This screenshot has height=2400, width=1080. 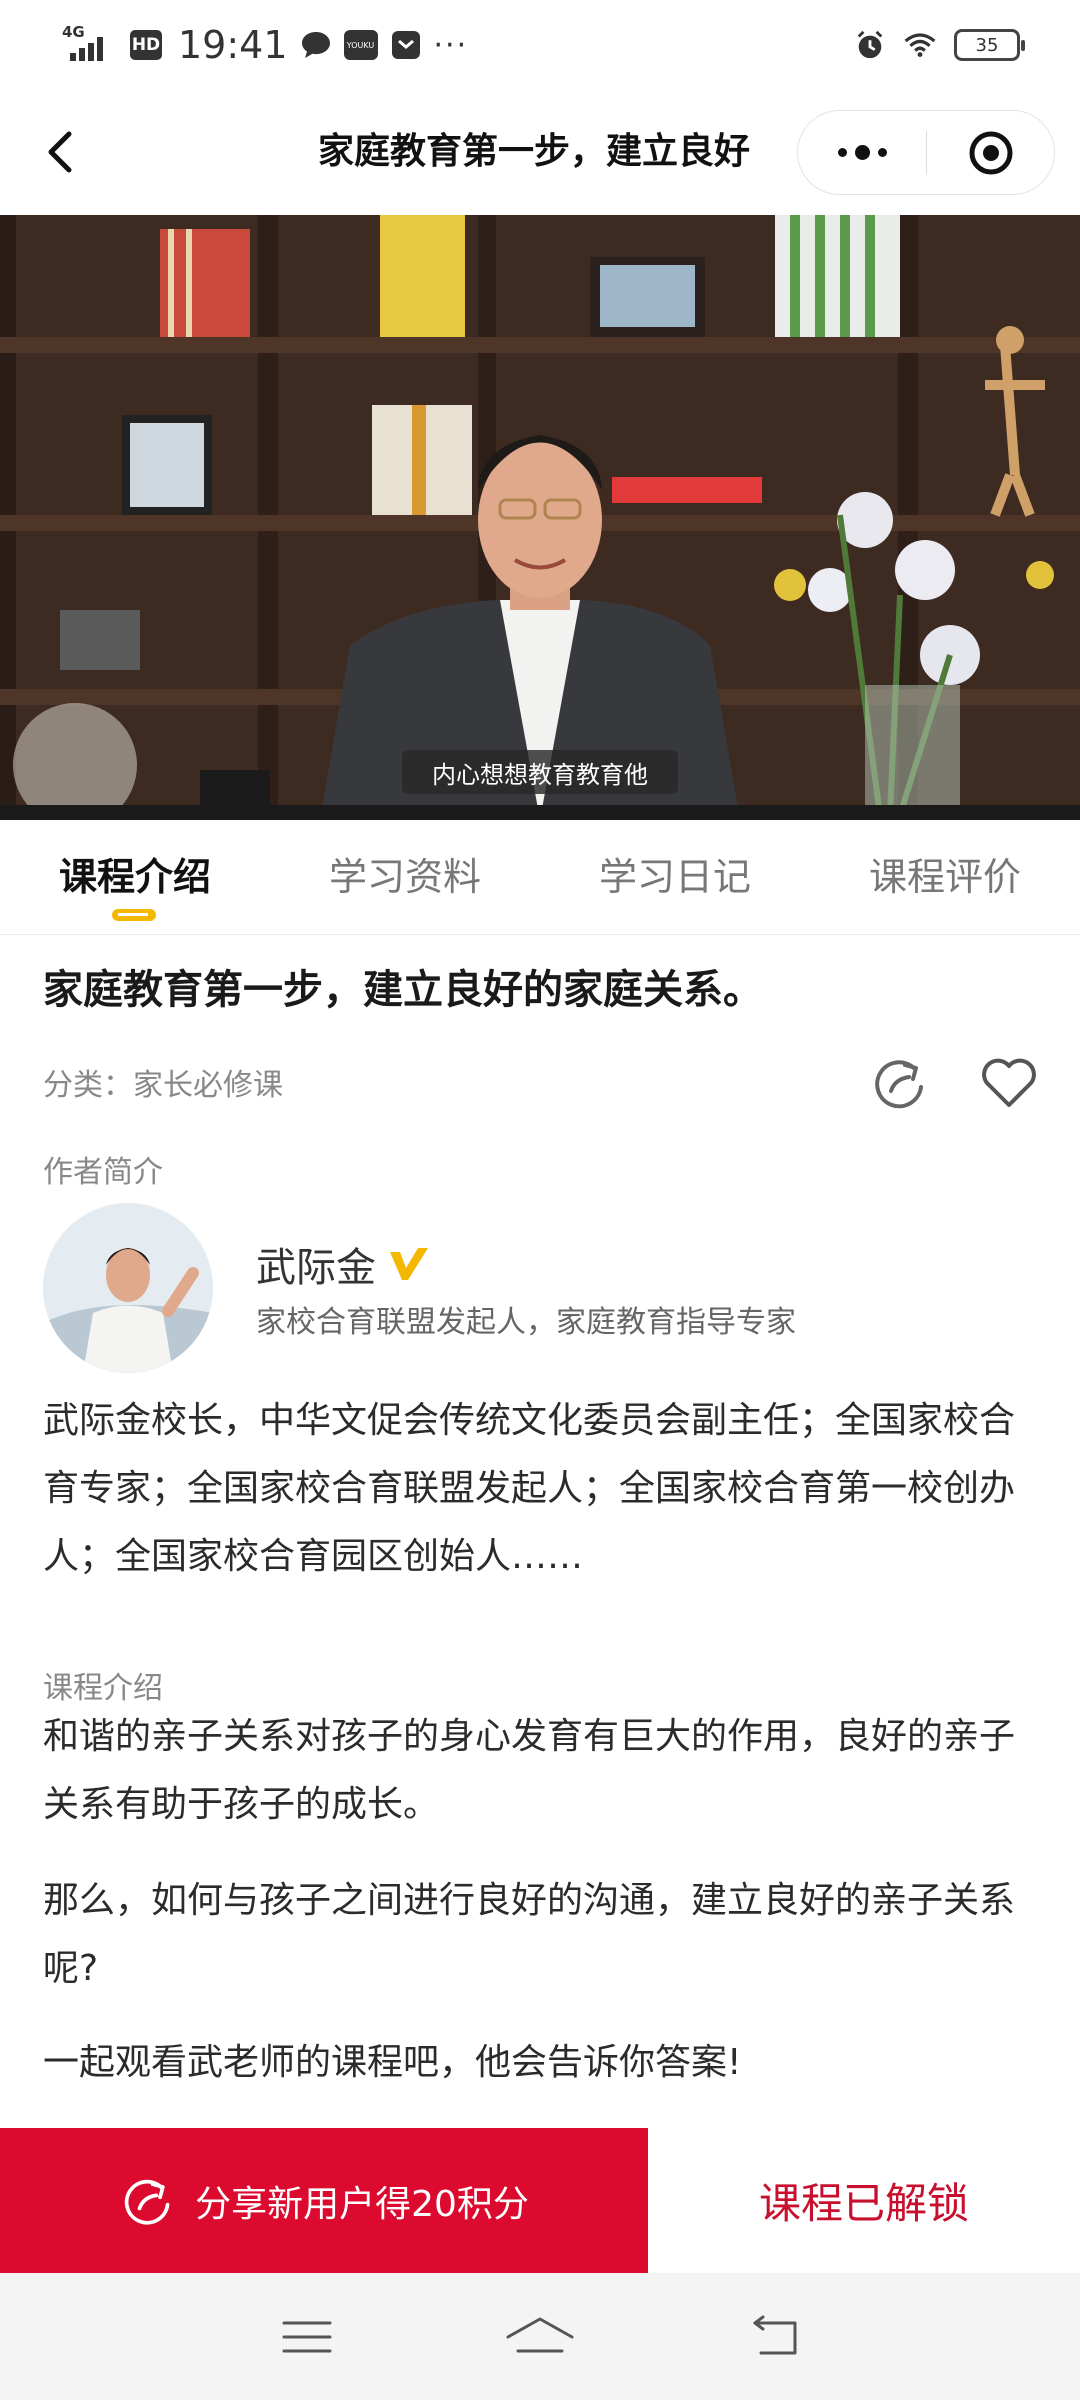 I want to click on heart-icon, so click(x=1009, y=1082).